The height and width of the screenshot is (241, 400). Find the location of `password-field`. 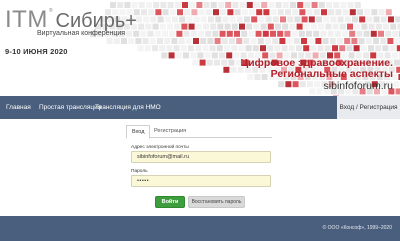

password-field is located at coordinates (201, 181).